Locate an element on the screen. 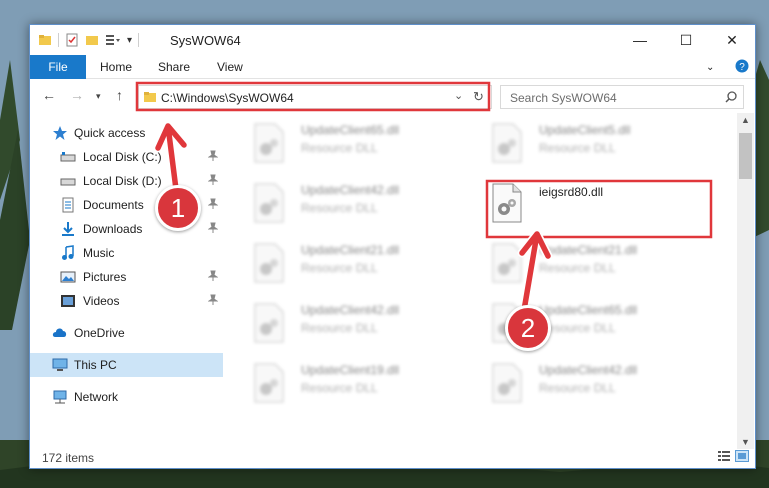 The image size is (769, 488). file-item: UpdateClient19.dll Resource DLL is located at coordinates (342, 385).